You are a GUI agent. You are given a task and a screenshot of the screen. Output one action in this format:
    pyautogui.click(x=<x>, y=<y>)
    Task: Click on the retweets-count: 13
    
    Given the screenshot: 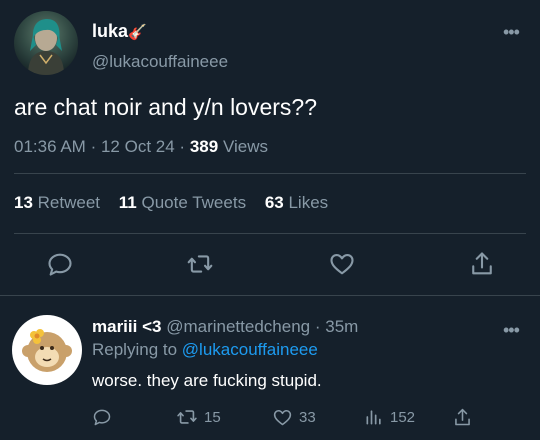 What is the action you would take?
    pyautogui.click(x=23, y=202)
    